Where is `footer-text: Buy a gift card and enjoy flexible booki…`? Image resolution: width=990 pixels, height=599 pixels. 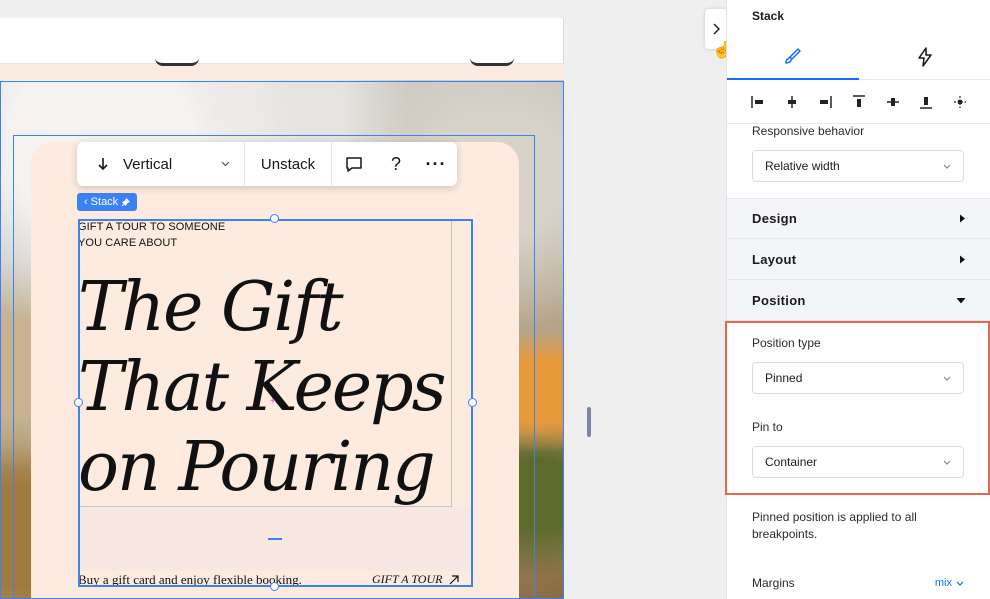 footer-text: Buy a gift card and enjoy flexible booki… is located at coordinates (190, 580).